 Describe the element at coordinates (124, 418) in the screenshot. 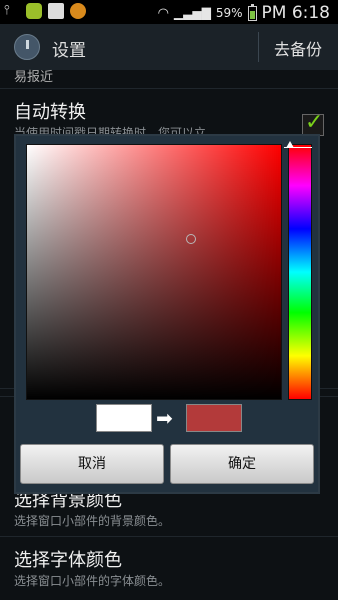

I see `old-color-swatch` at that location.